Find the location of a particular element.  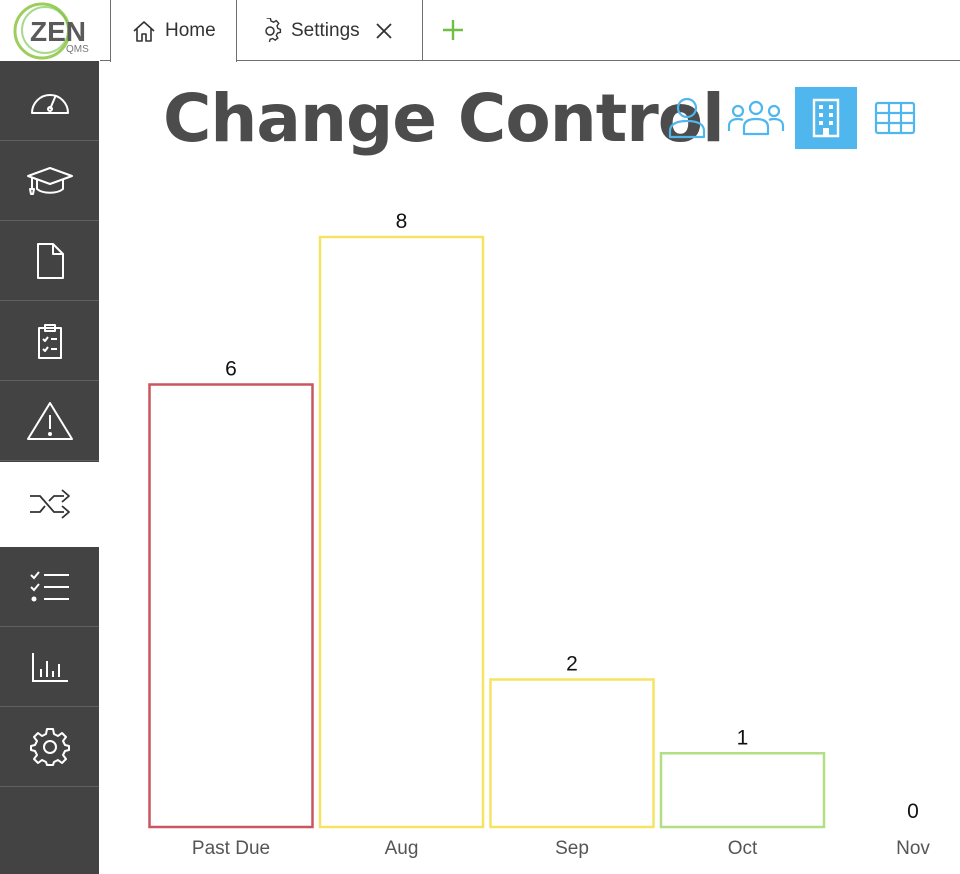

graduation-cap-icon is located at coordinates (49, 180).